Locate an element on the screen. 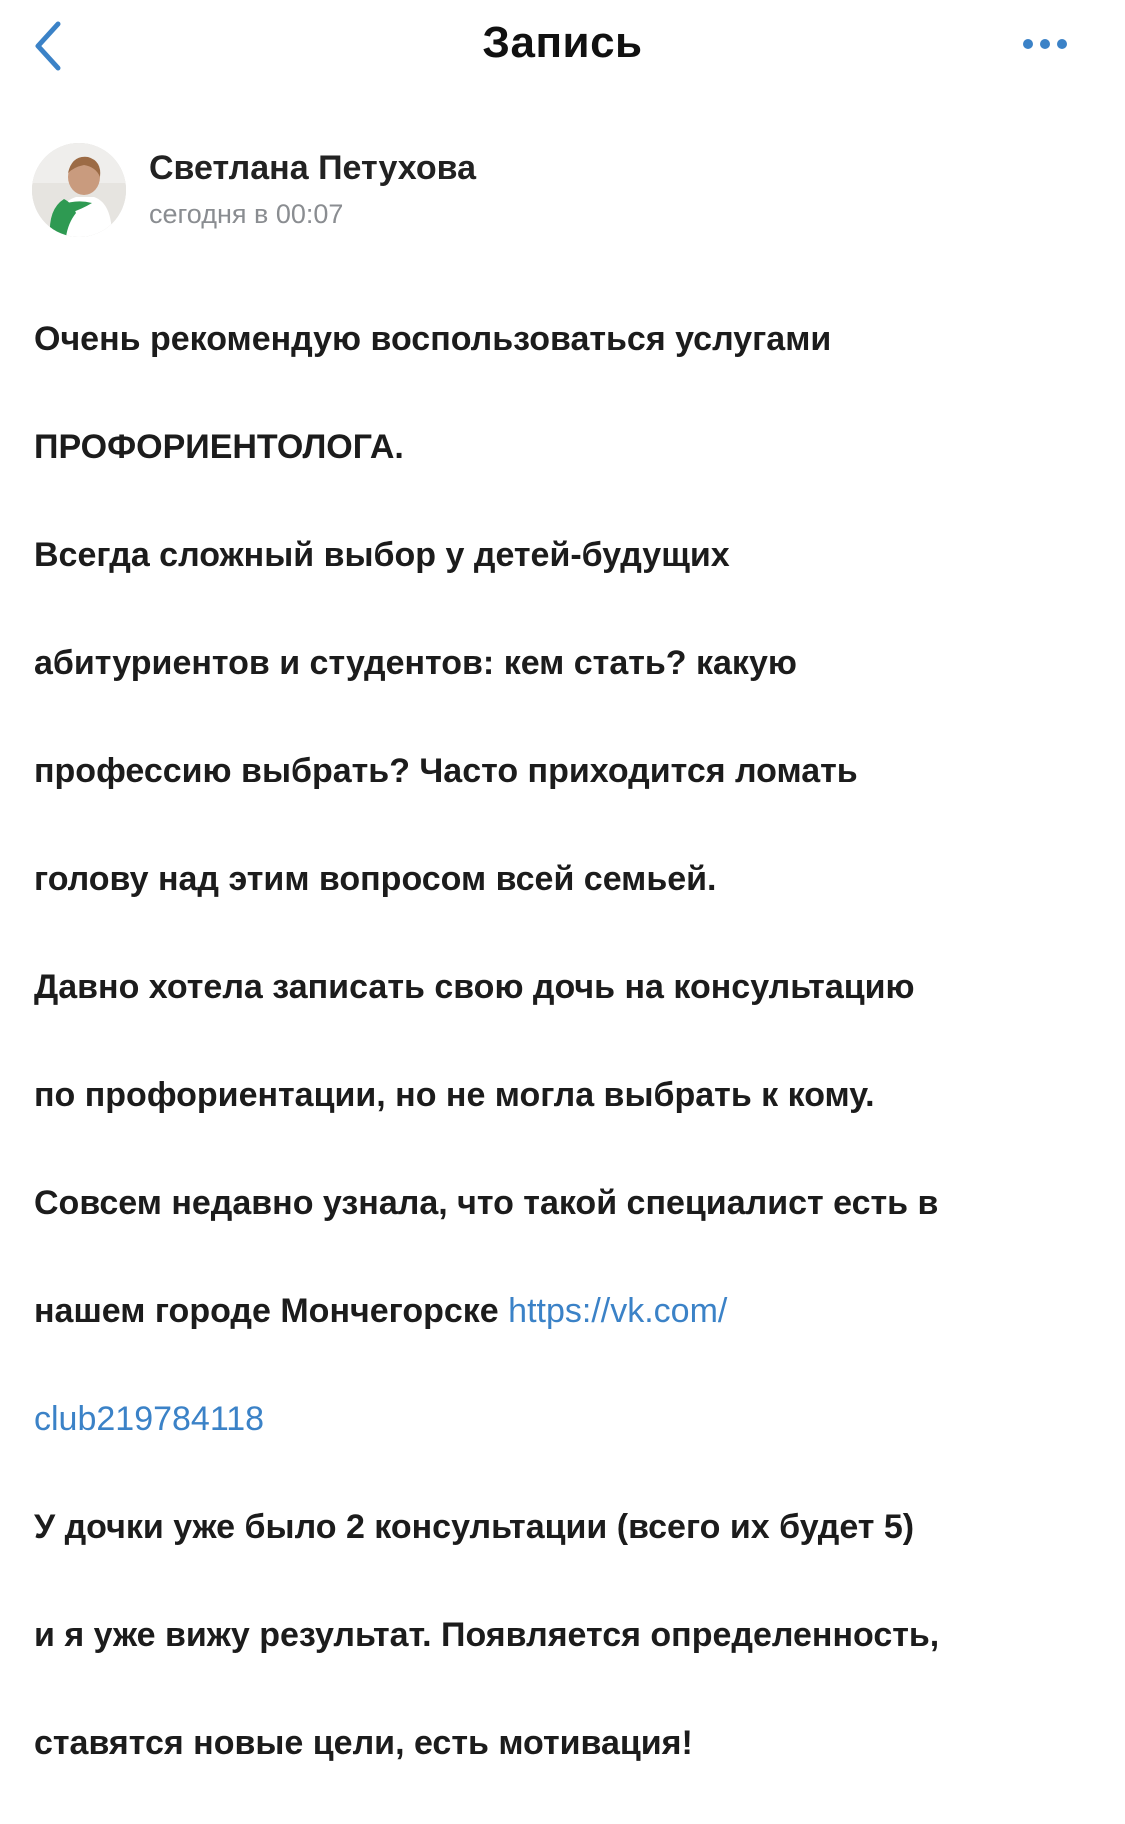  post-author-block: Светлана Петухова сегодня в 00:07 is located at coordinates (482, 193).